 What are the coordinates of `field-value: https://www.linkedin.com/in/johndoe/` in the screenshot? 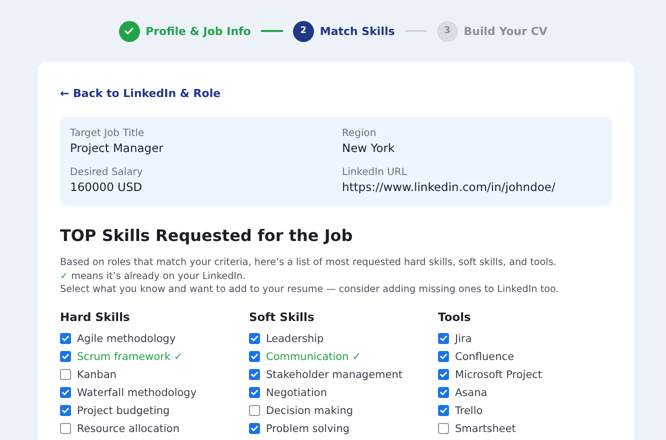 It's located at (449, 187).